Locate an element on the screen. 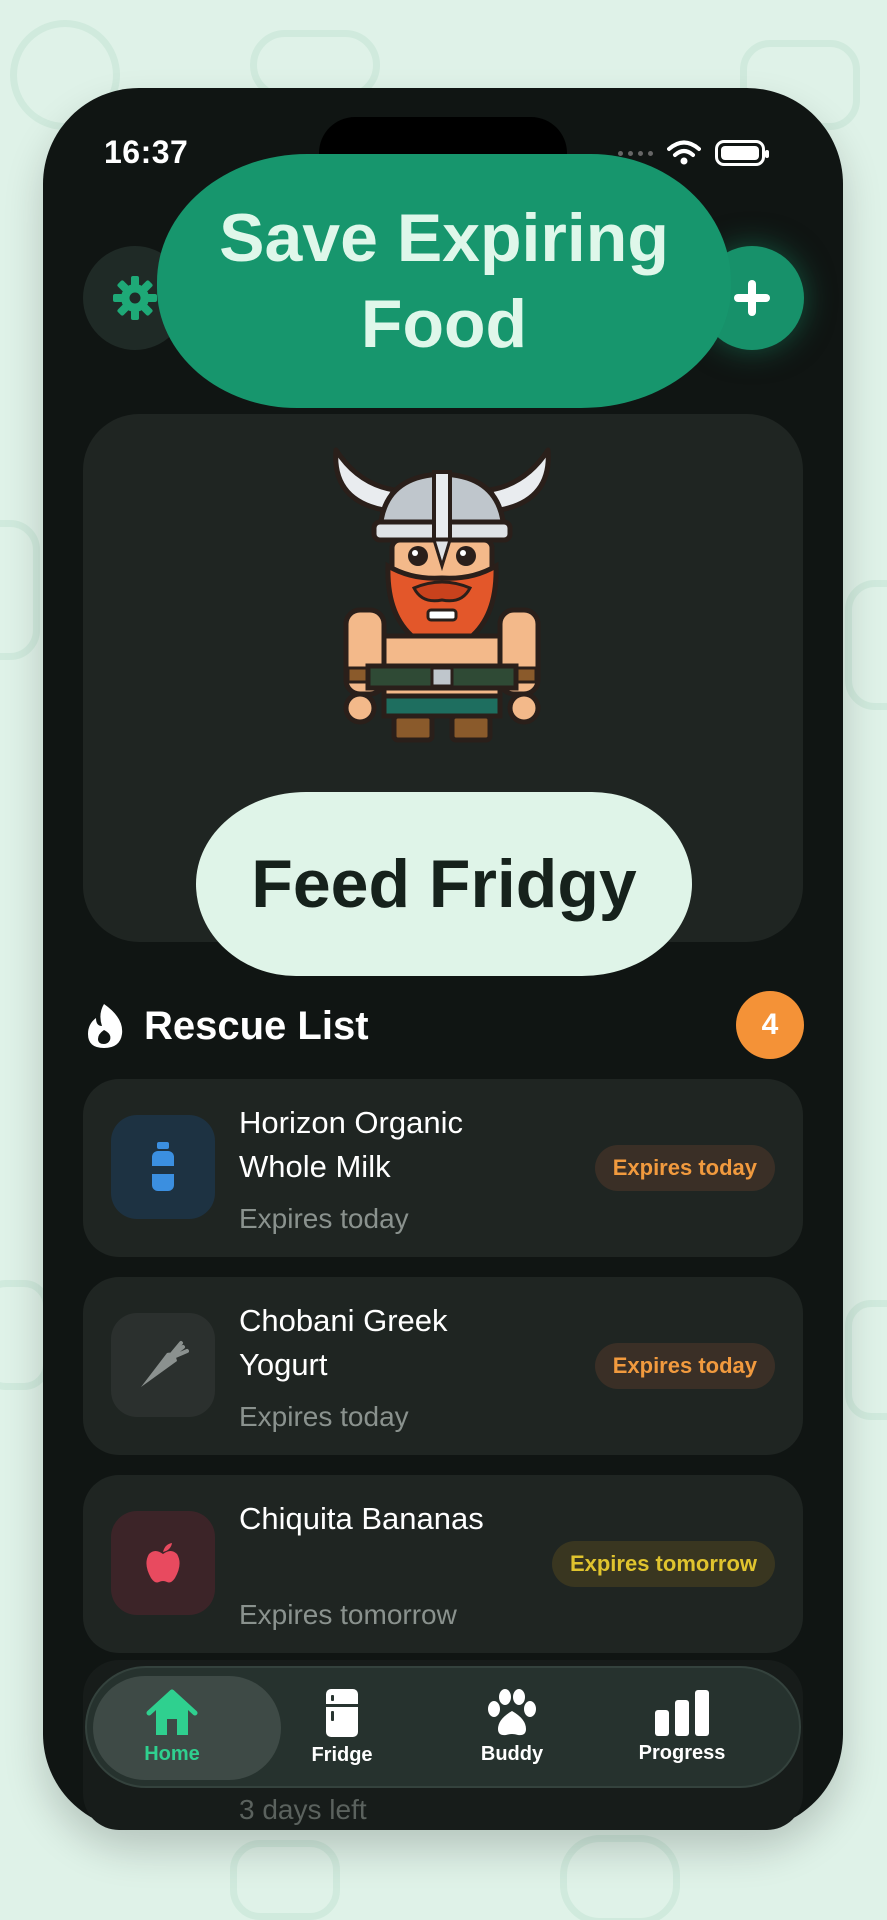 The height and width of the screenshot is (1920, 887). item-name: Chobani Greek Yogurt is located at coordinates (343, 1342).